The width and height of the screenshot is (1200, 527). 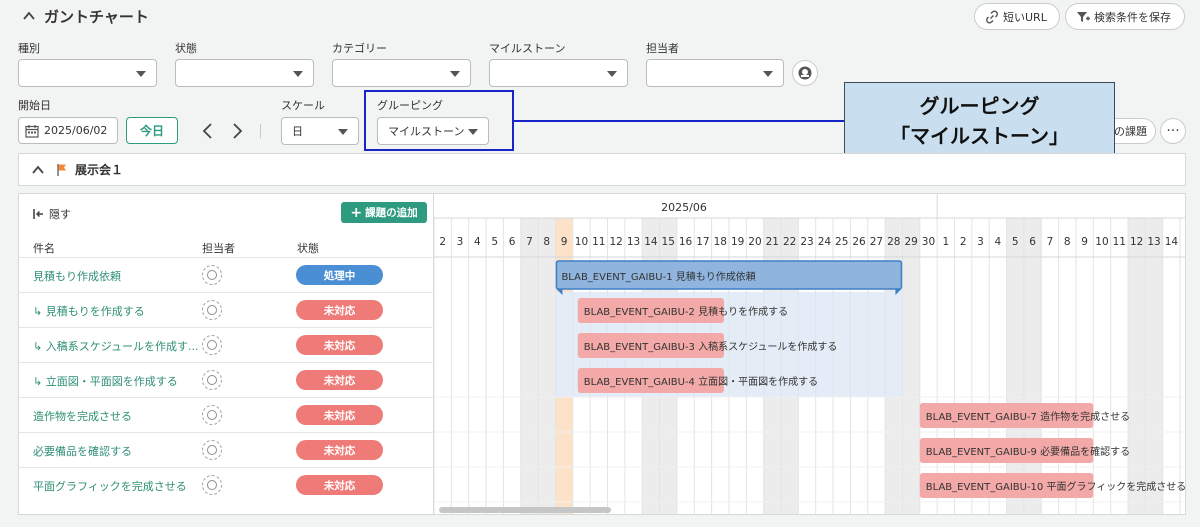 What do you see at coordinates (859, 242) in the screenshot?
I see `day-label: 26` at bounding box center [859, 242].